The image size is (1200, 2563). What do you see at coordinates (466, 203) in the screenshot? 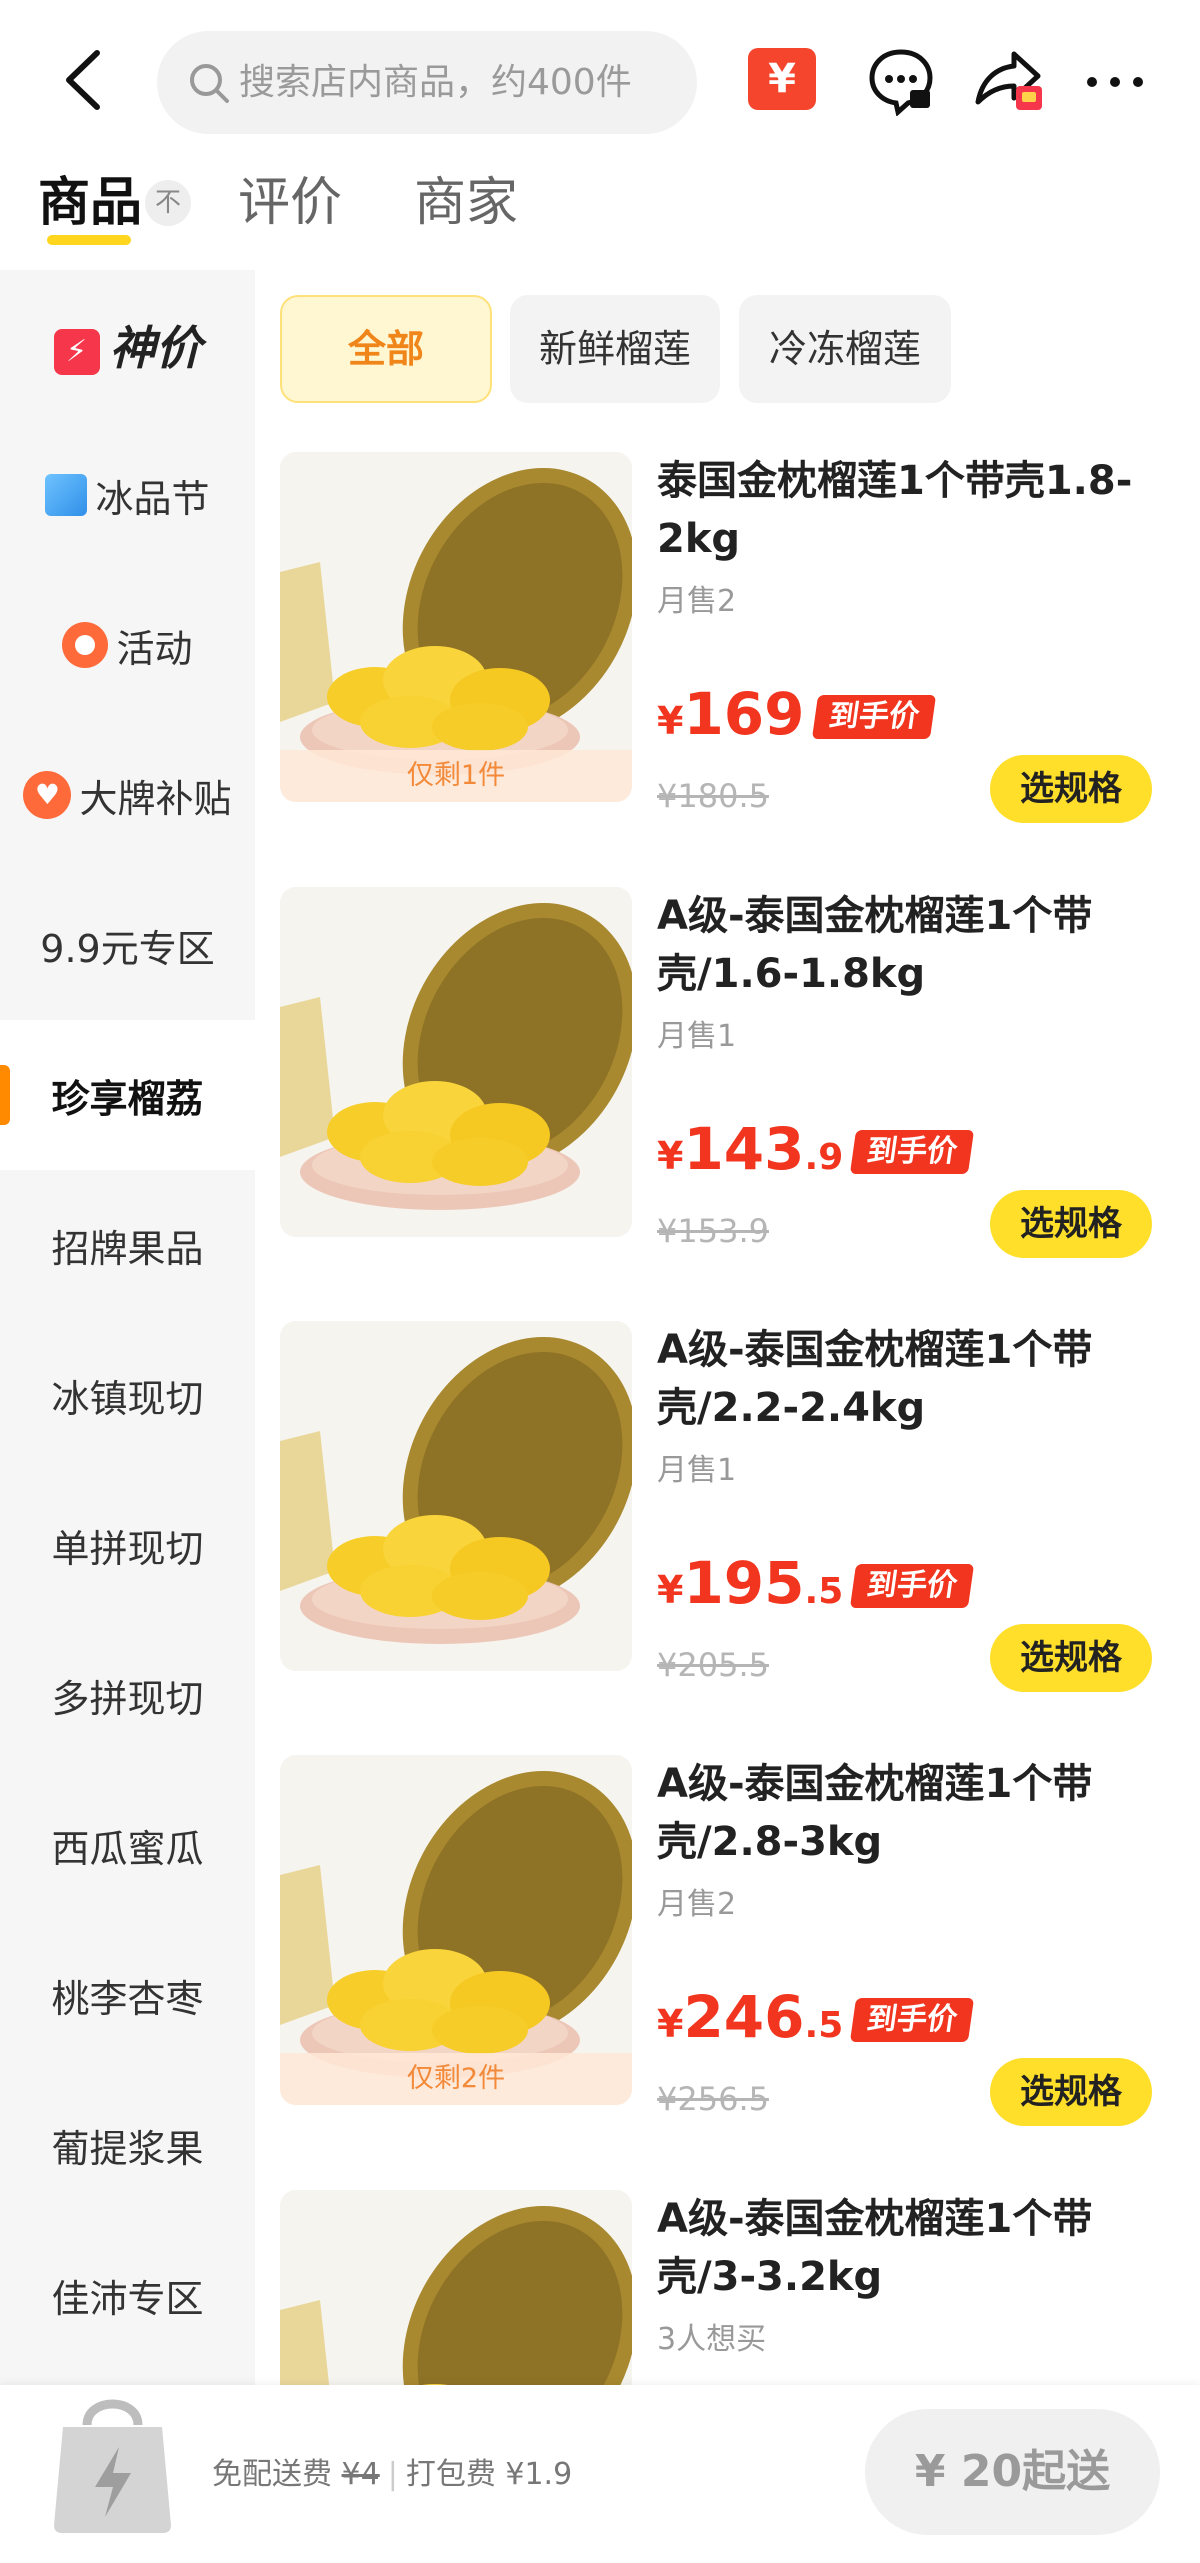
I see `tab-merchant: 商家` at bounding box center [466, 203].